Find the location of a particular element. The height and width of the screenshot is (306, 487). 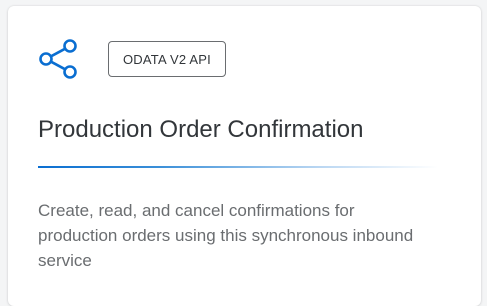

api-type-label: ODATA V2 API is located at coordinates (167, 59).